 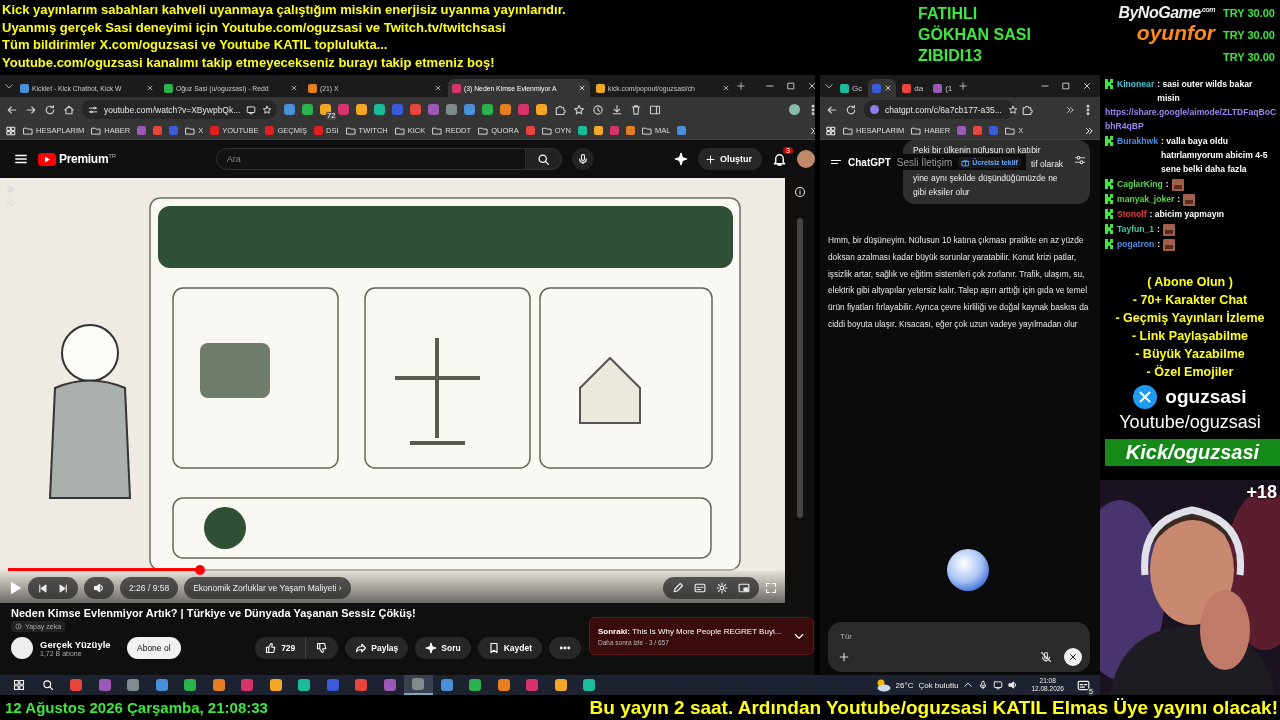 What do you see at coordinates (1136, 229) in the screenshot?
I see `chat-username: Tayfun_1` at bounding box center [1136, 229].